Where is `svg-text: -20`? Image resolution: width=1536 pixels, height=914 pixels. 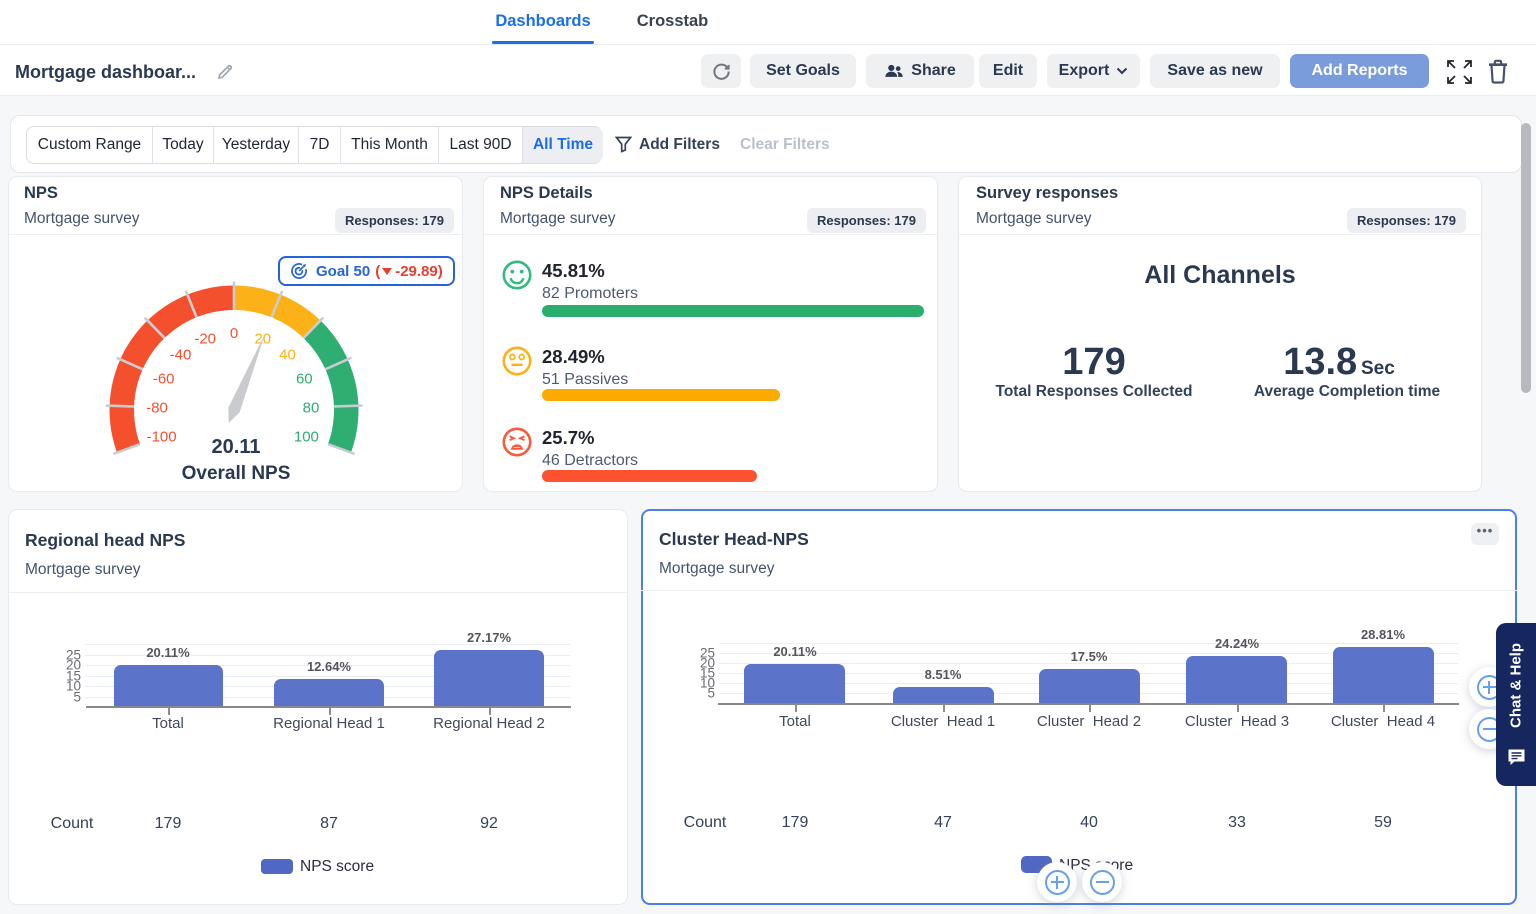
svg-text: -20 is located at coordinates (205, 339).